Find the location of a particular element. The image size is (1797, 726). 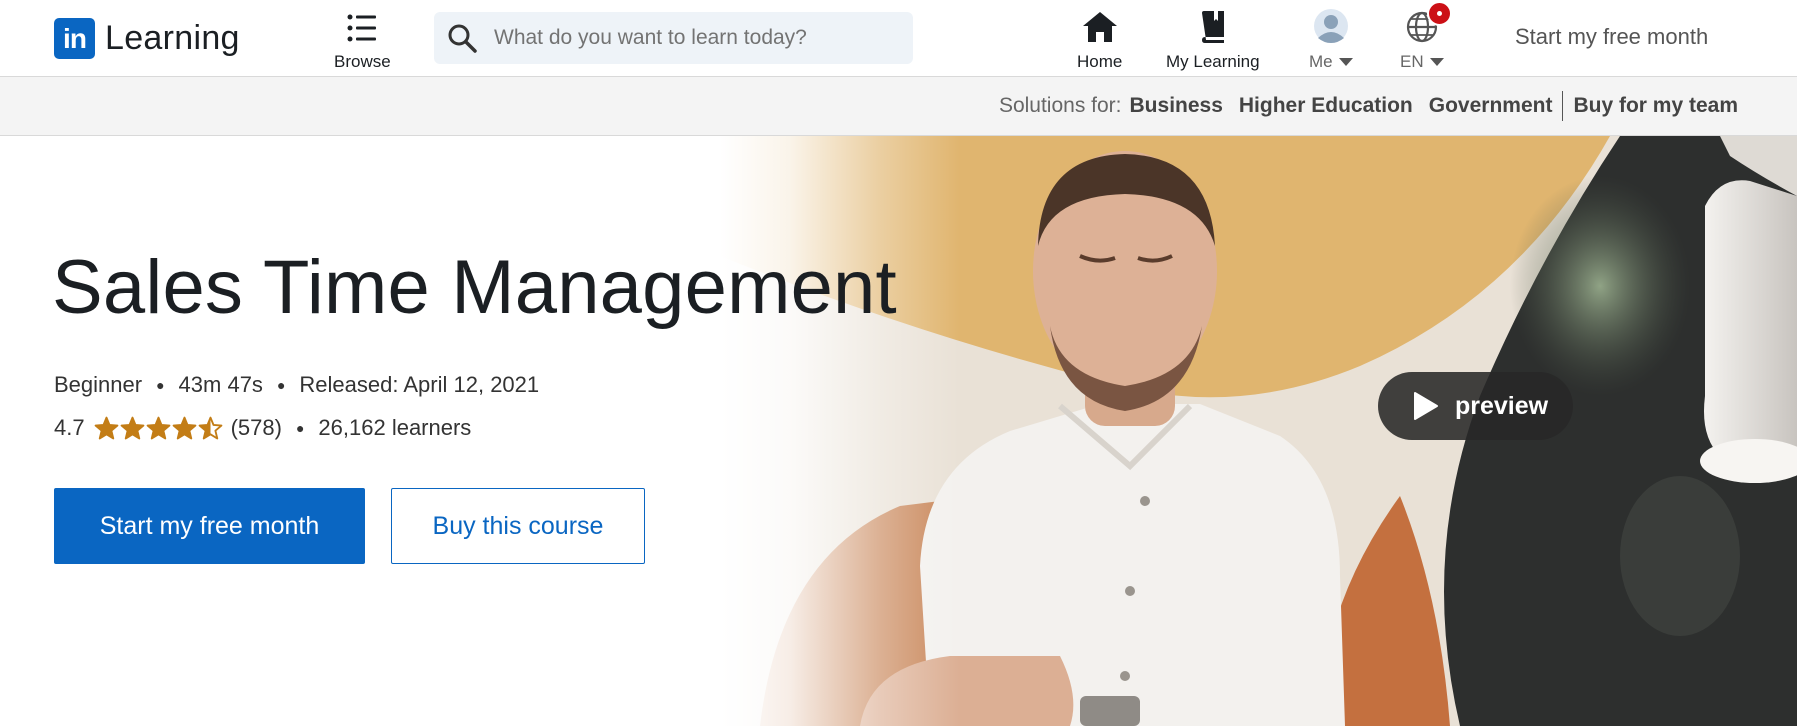

divider is located at coordinates (1563, 106).